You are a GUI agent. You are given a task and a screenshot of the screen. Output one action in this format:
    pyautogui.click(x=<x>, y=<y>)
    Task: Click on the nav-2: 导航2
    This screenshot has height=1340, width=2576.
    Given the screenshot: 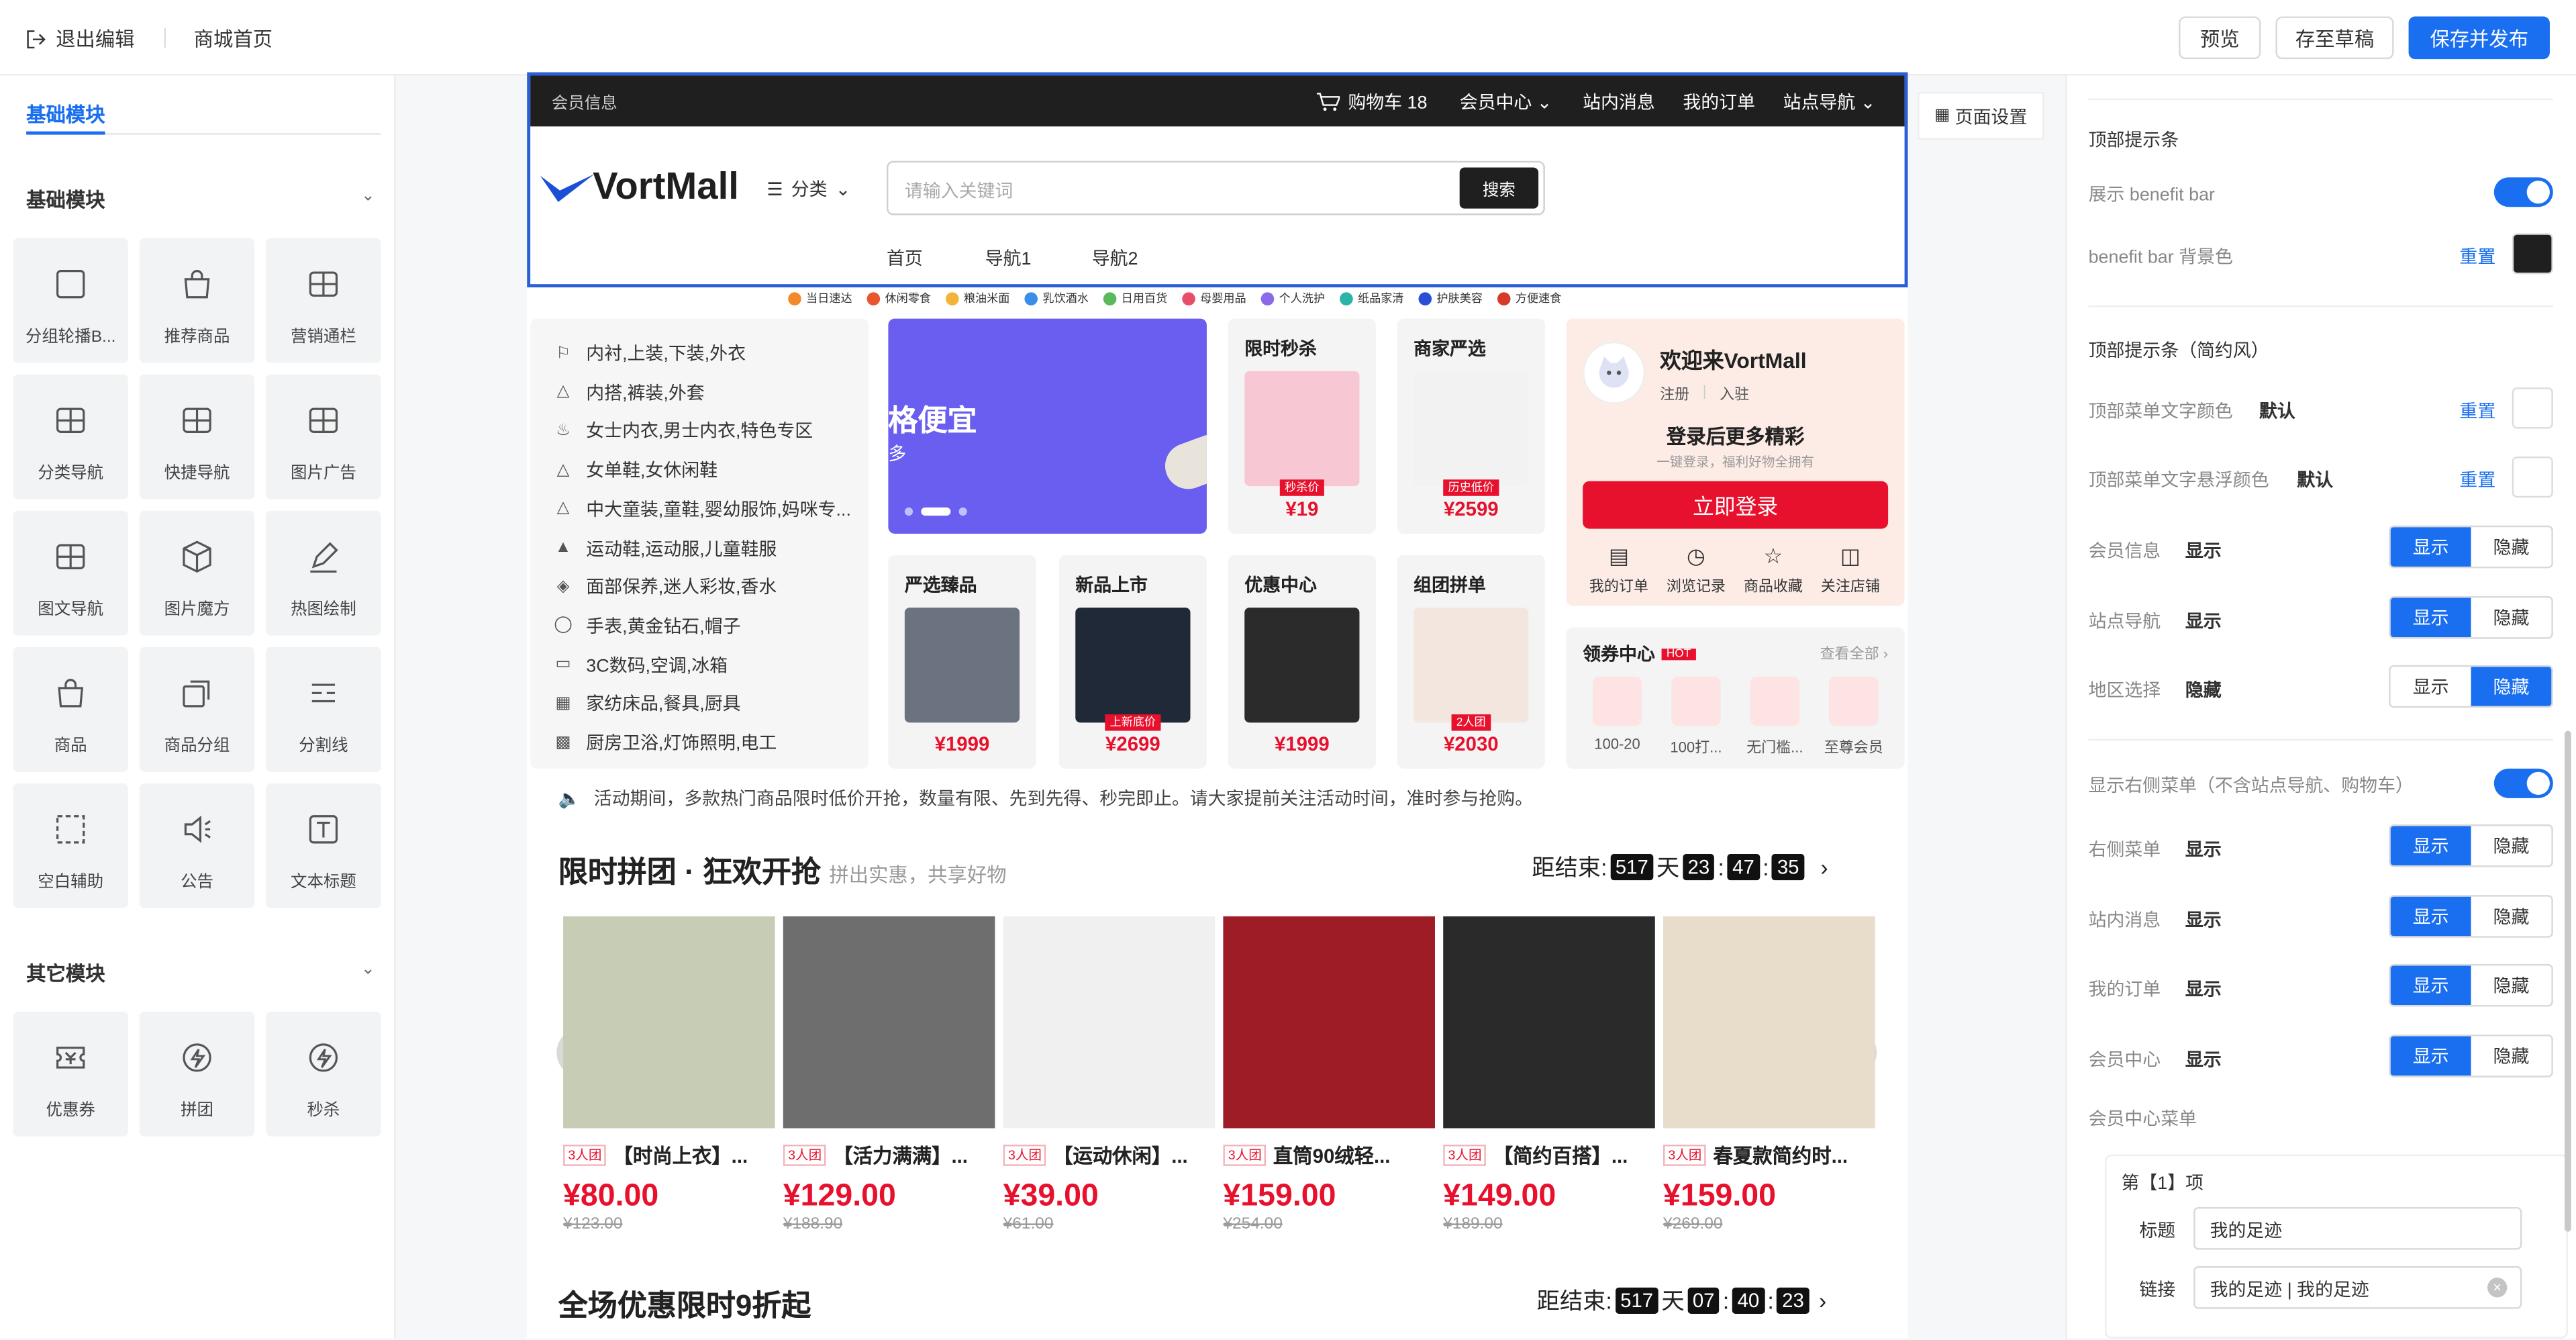 What is the action you would take?
    pyautogui.click(x=1115, y=257)
    